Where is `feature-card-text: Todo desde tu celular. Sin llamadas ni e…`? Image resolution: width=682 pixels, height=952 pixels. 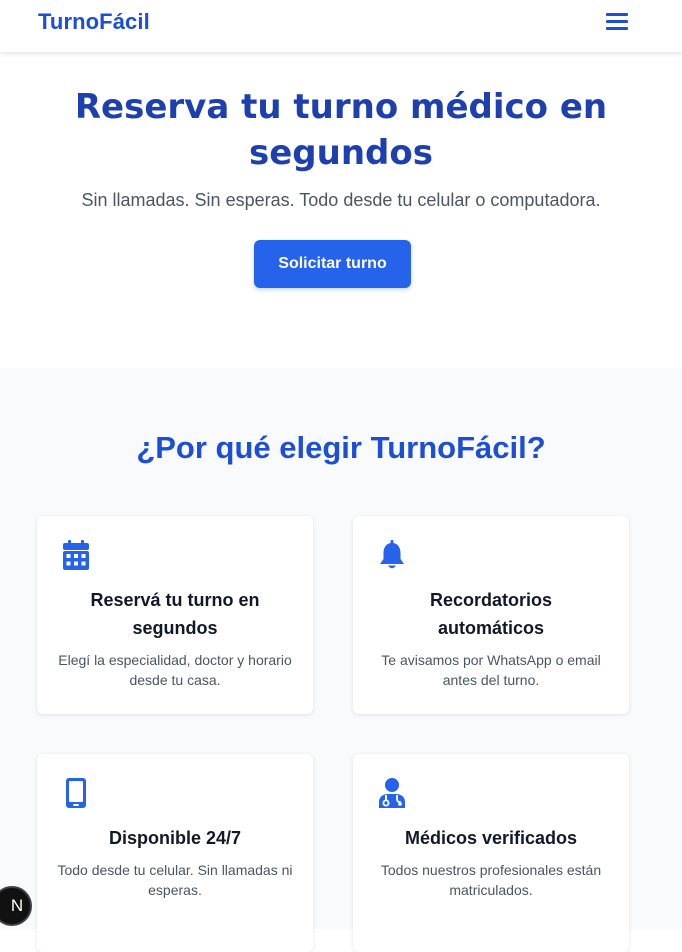 feature-card-text: Todo desde tu celular. Sin llamadas ni e… is located at coordinates (175, 880).